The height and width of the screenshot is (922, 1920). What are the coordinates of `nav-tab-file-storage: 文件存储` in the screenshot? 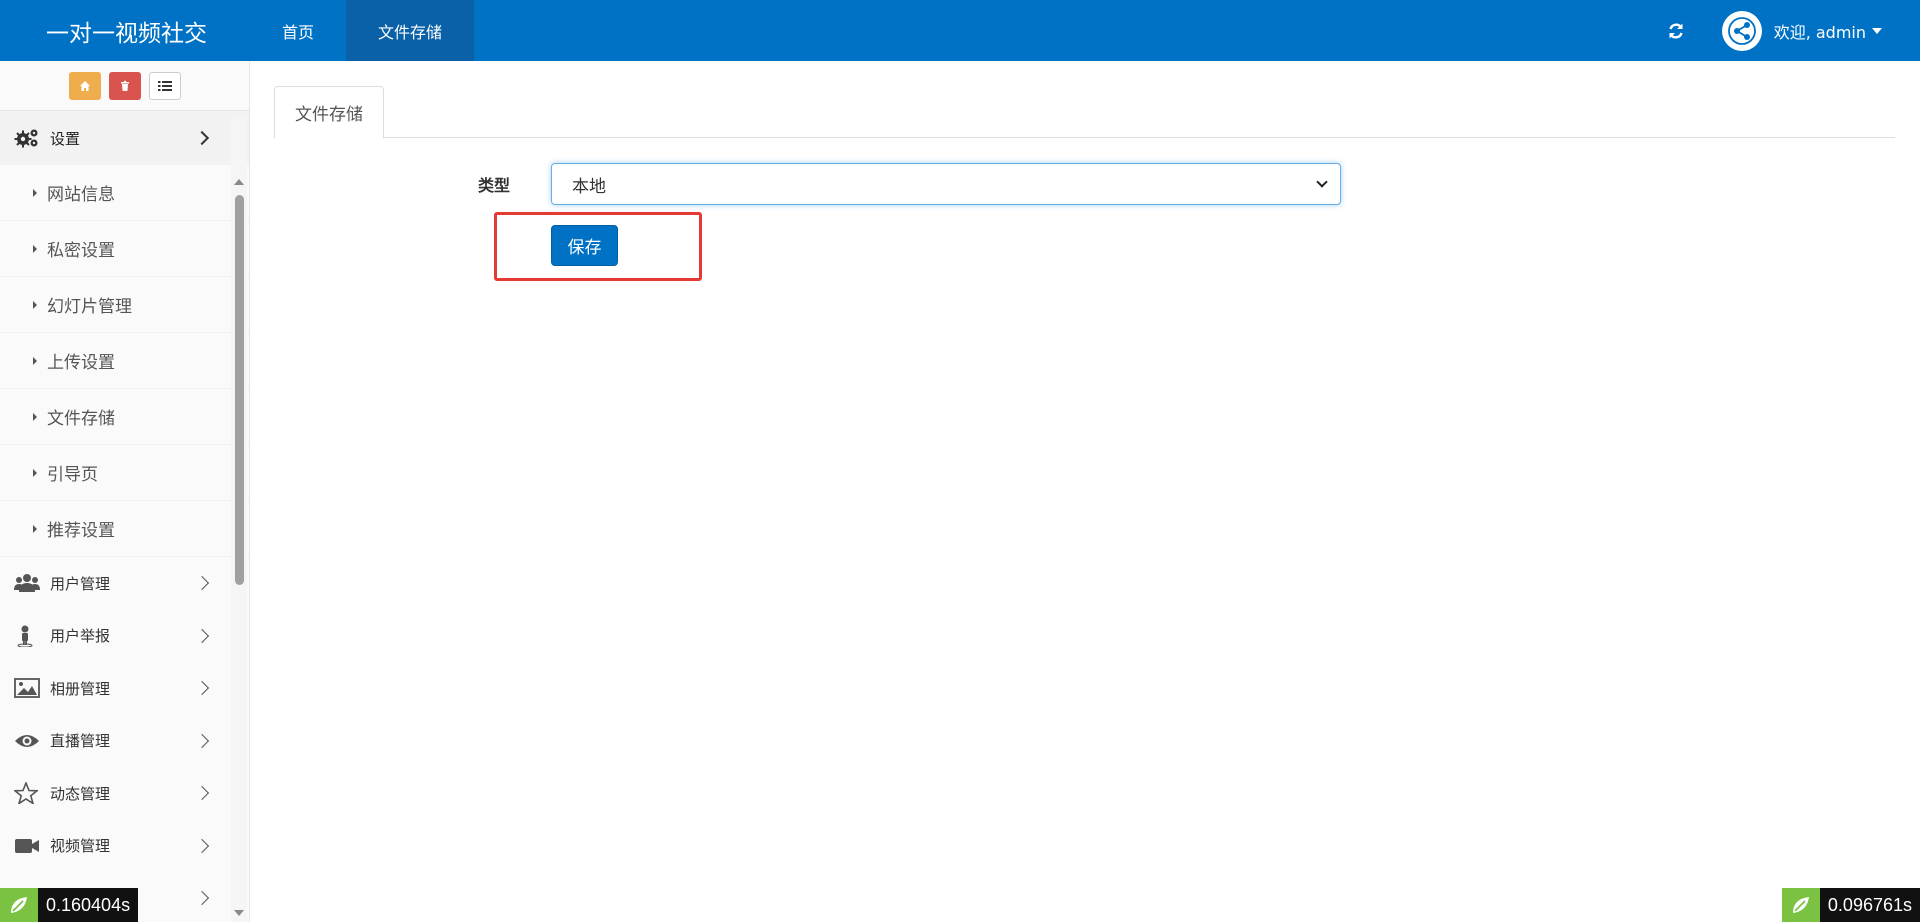 It's located at (410, 30).